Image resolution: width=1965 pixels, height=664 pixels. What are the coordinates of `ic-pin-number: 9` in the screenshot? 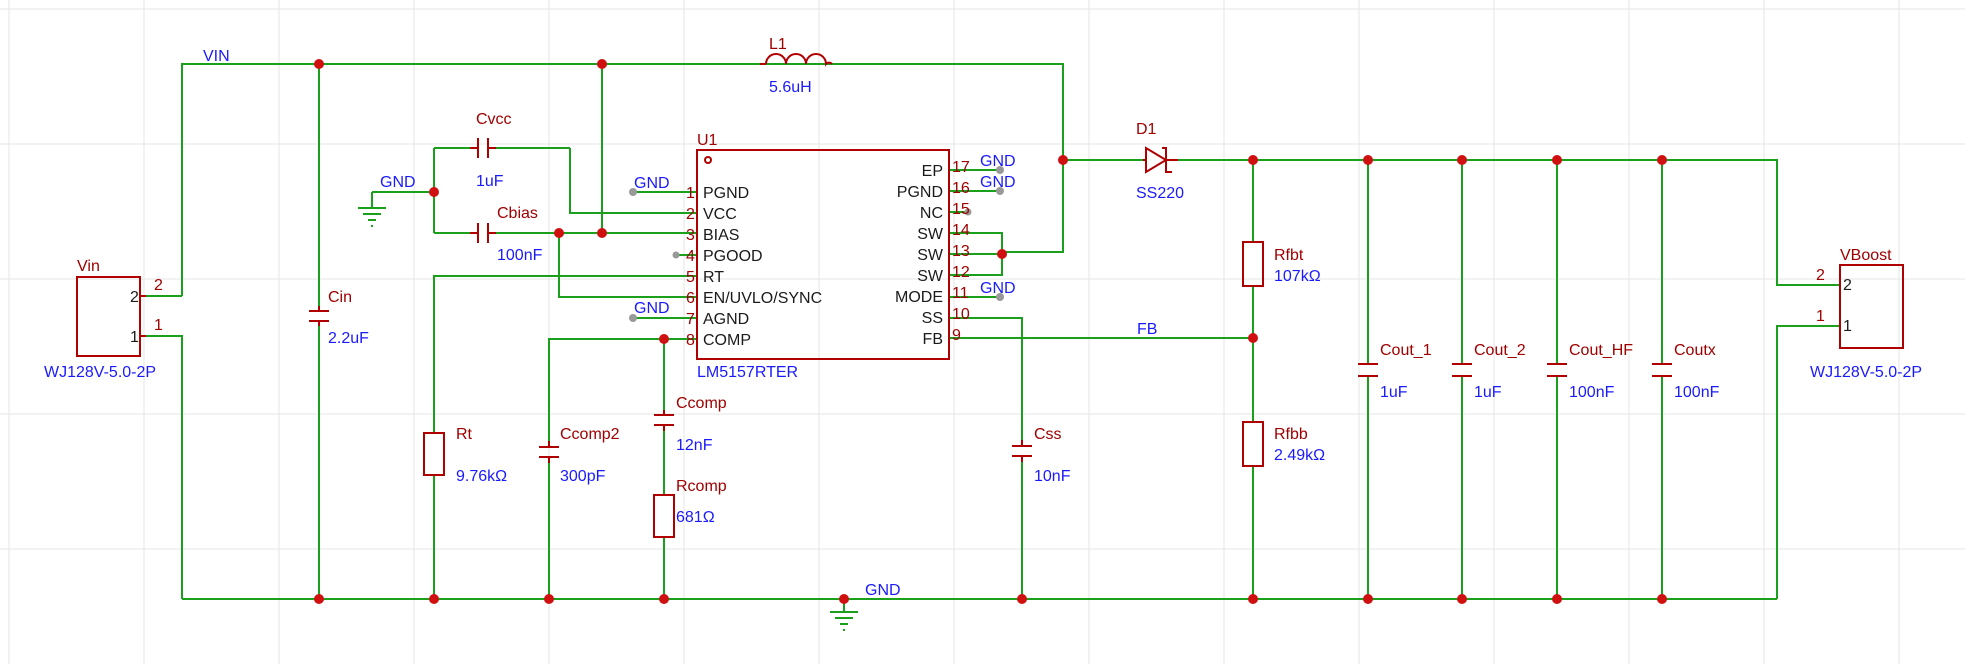 It's located at (956, 335).